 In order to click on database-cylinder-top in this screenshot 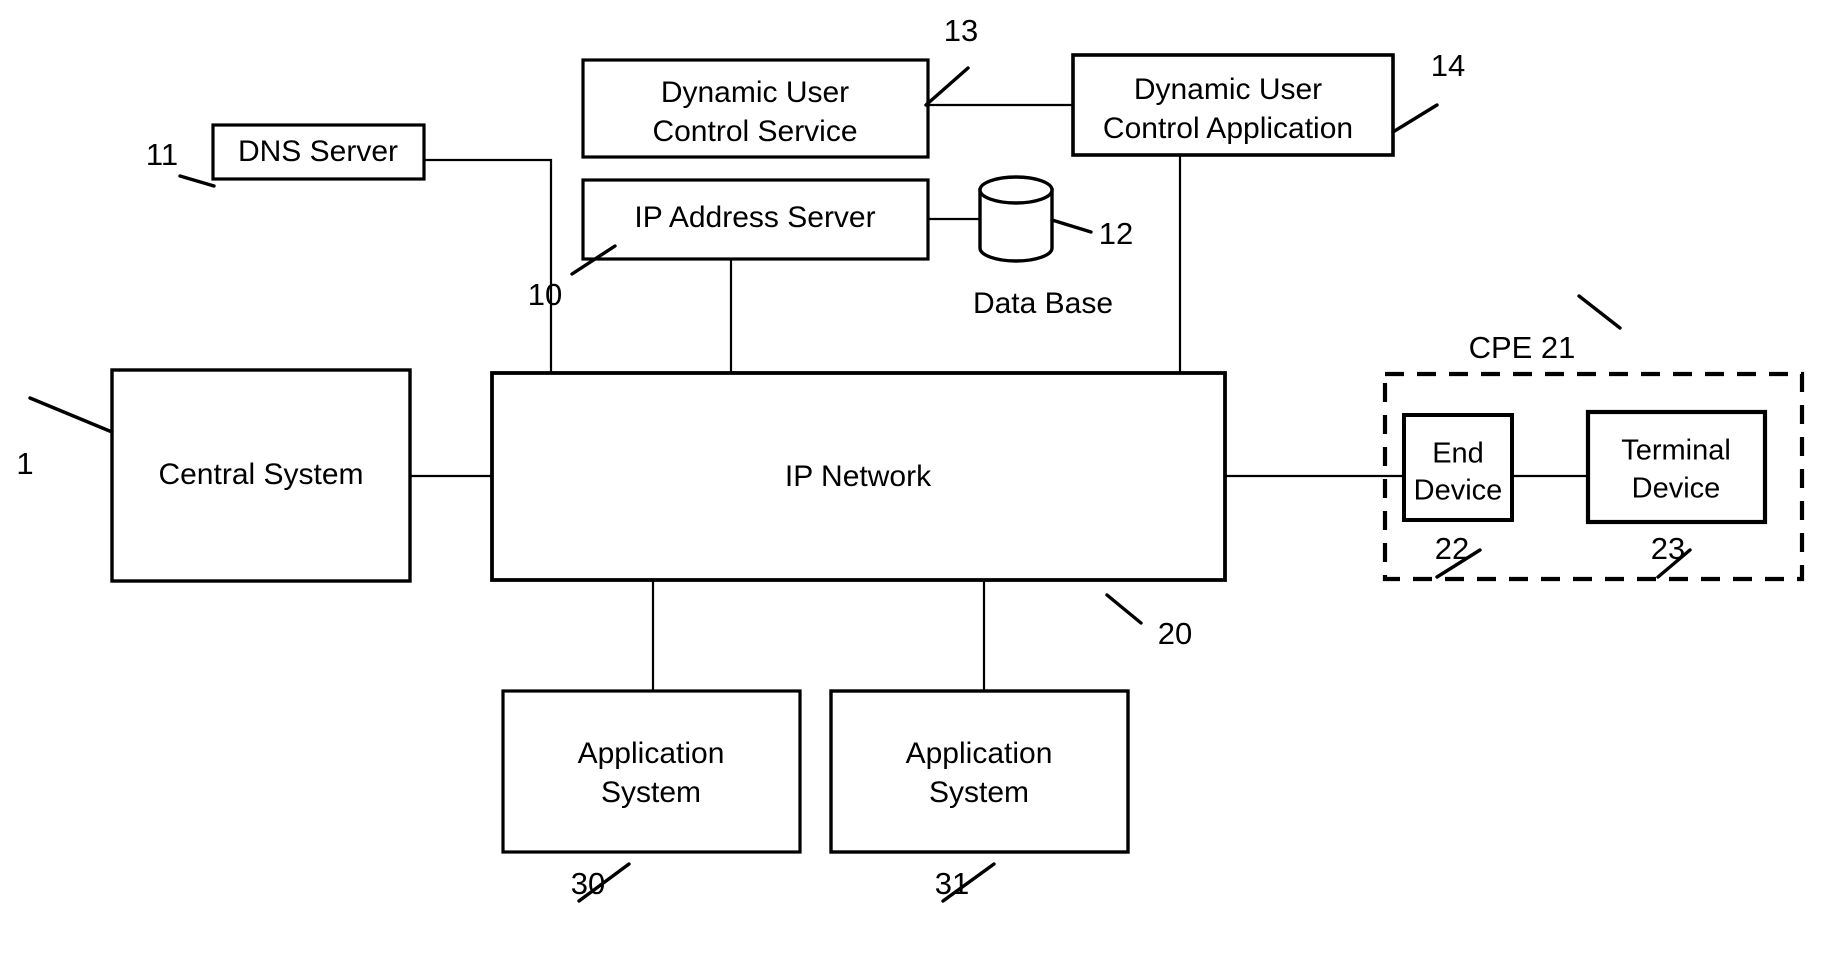, I will do `click(1016, 190)`.